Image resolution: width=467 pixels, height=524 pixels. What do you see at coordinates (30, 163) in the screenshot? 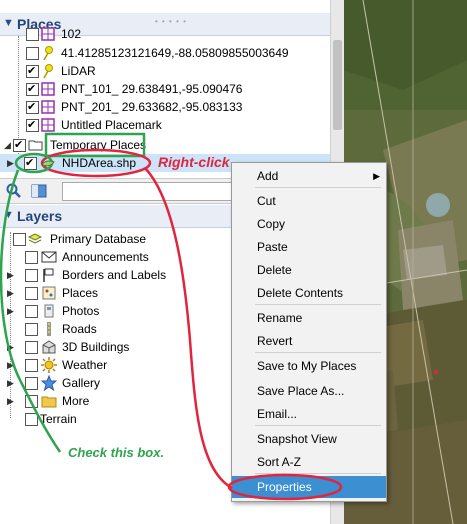
I see `nhdarea-checkbox` at bounding box center [30, 163].